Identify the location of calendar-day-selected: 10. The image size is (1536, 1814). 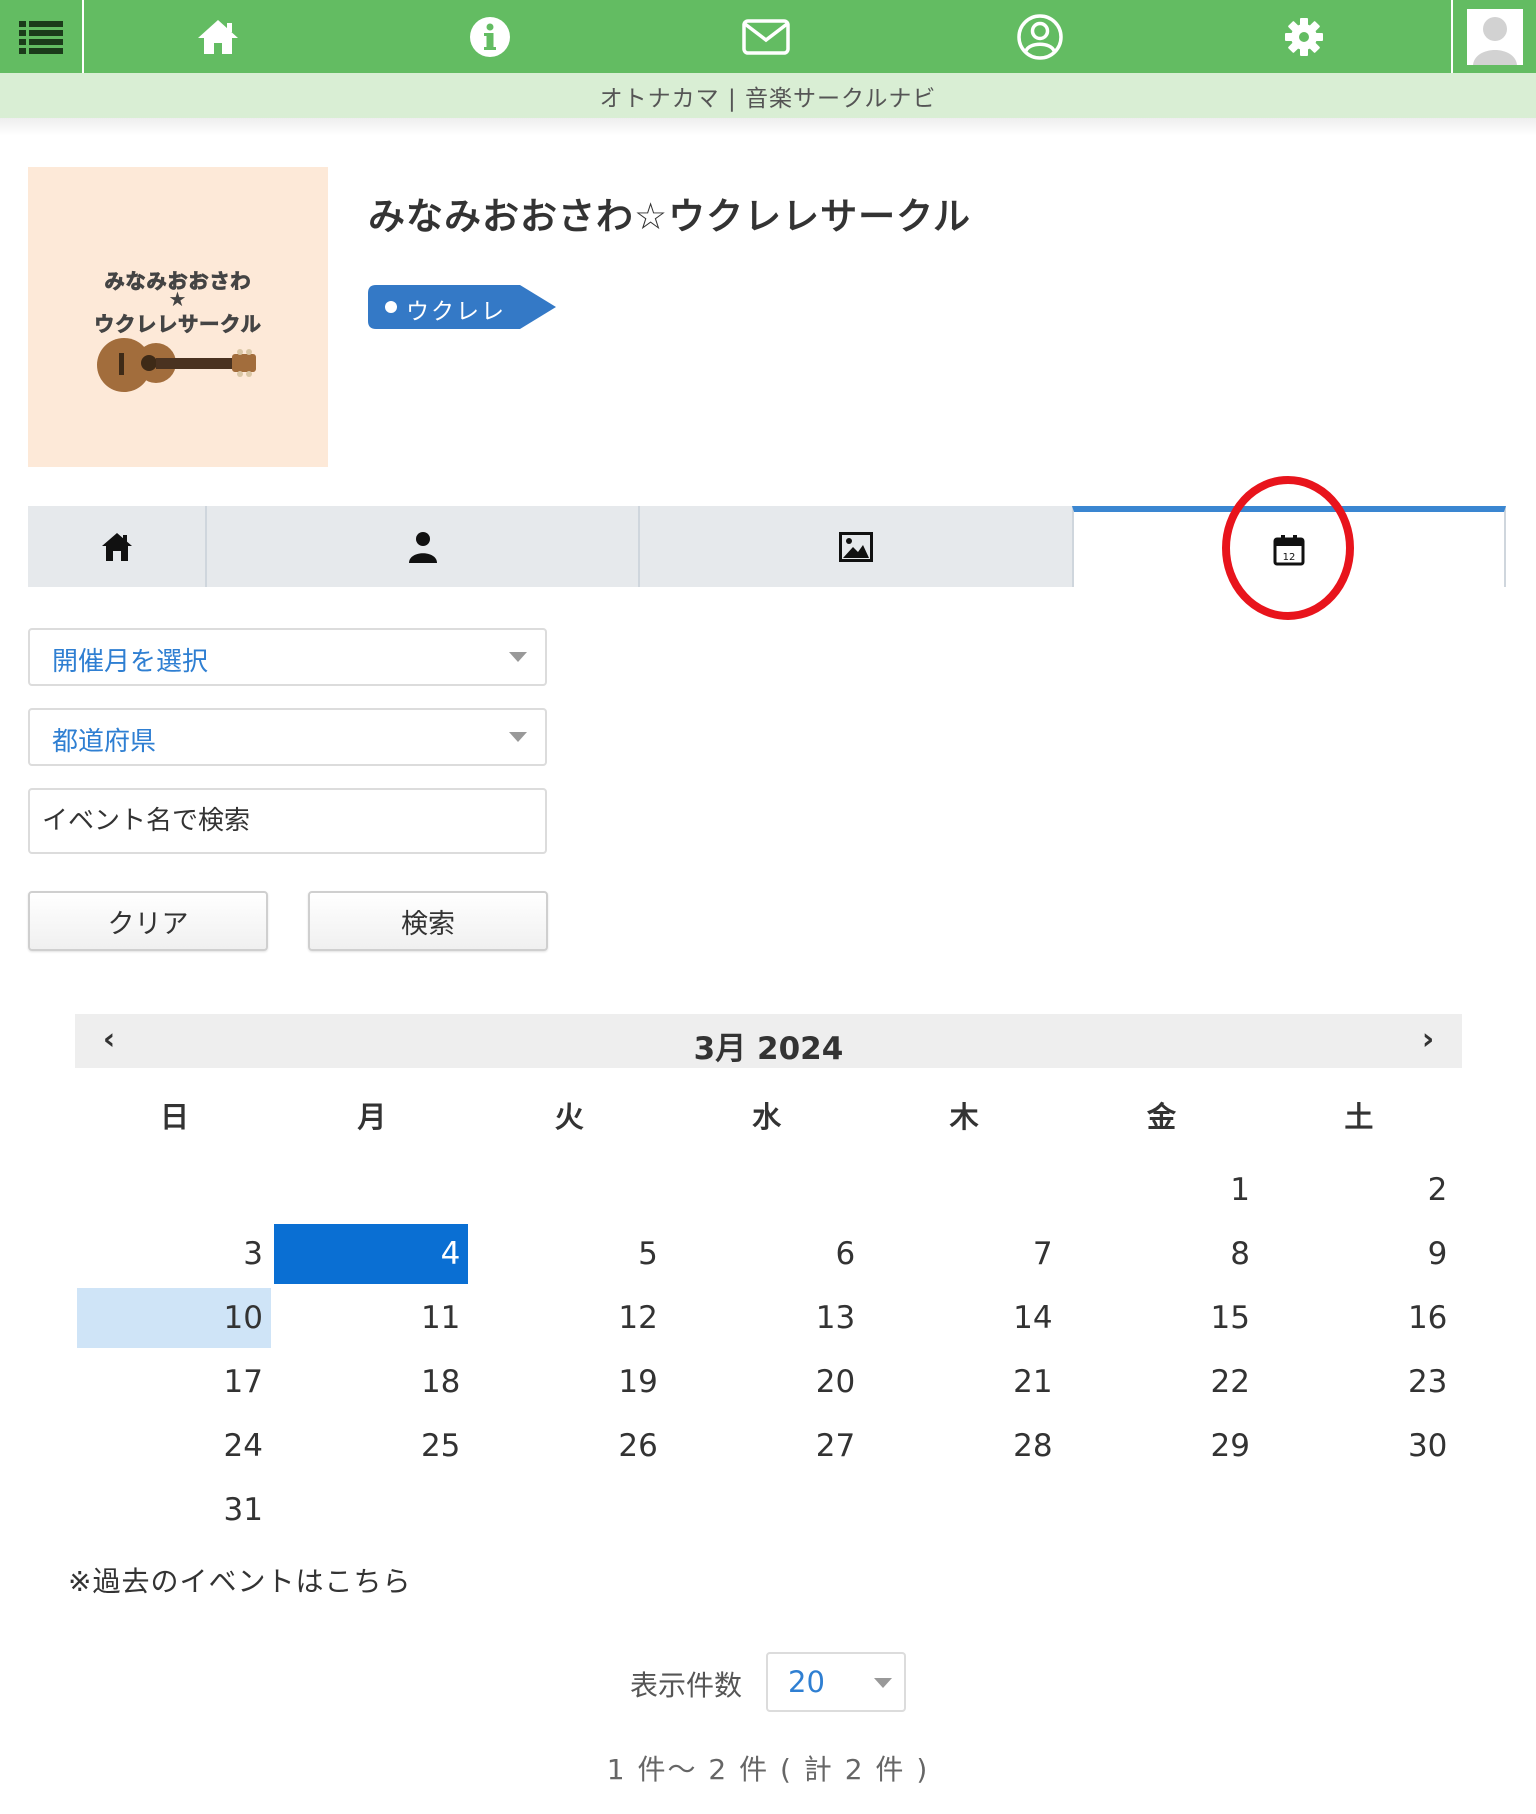
(174, 1318).